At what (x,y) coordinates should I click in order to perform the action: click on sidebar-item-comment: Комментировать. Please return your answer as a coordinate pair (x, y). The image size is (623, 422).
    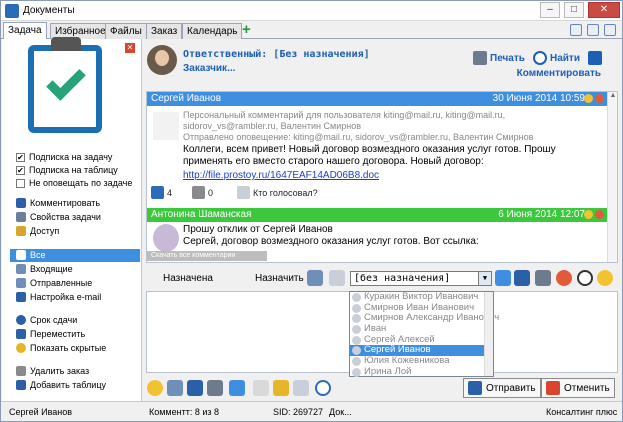
    Looking at the image, I should click on (58, 203).